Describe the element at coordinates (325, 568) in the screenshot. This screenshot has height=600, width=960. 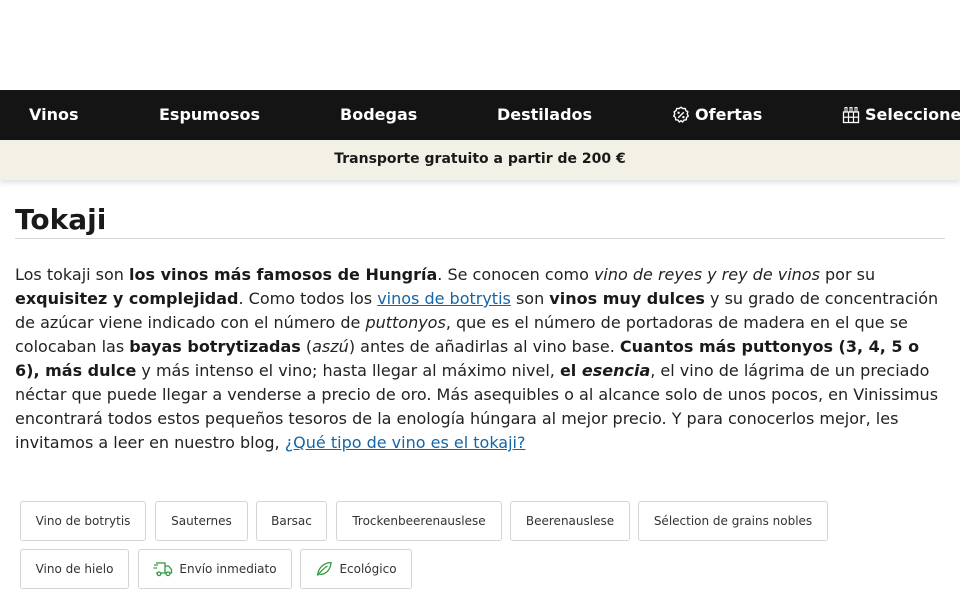
I see `leaf-icon` at that location.